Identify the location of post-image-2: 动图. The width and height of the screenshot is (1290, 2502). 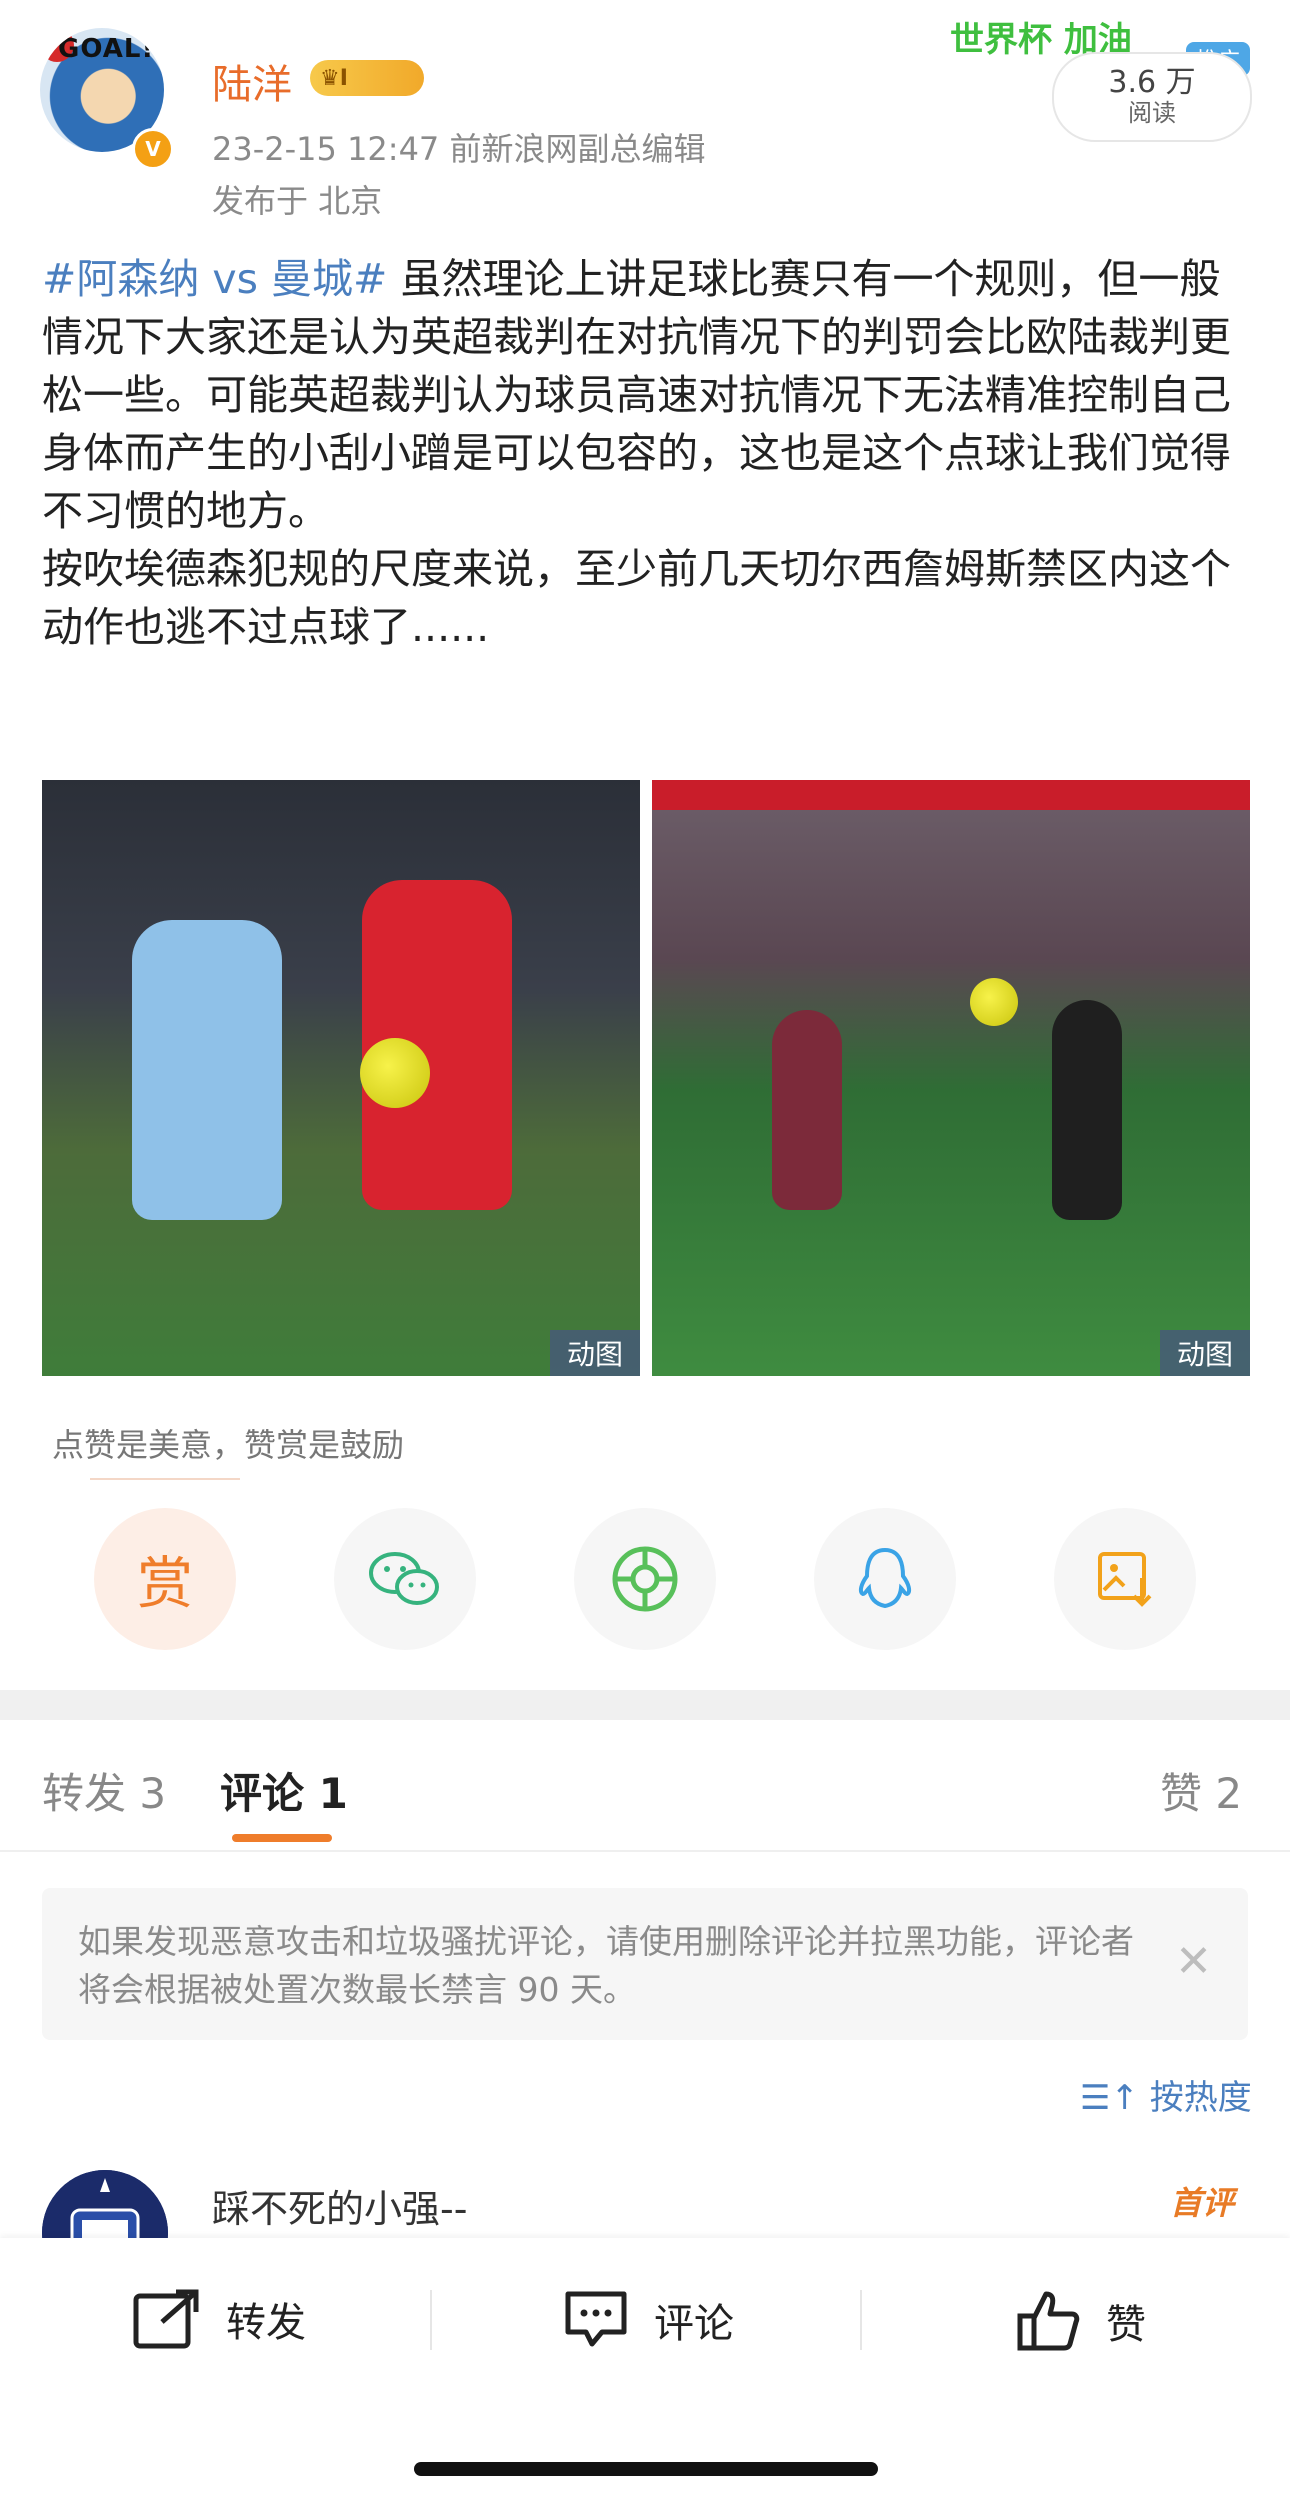
(951, 1078).